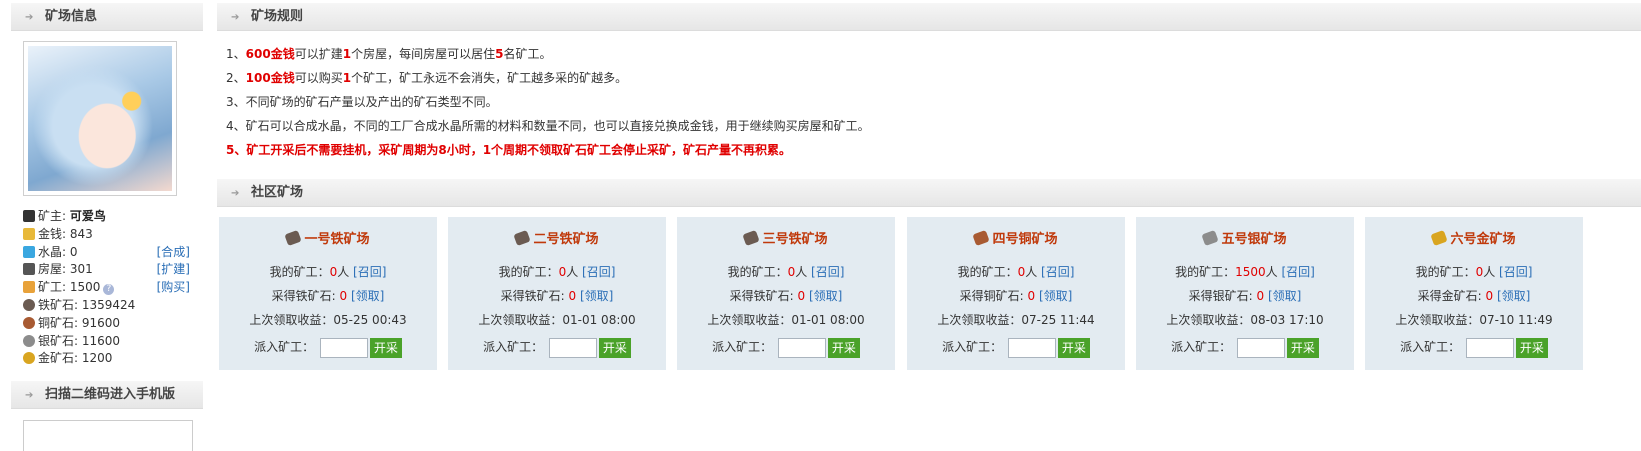 The width and height of the screenshot is (1641, 451). I want to click on rule-text: 个矿工，矿工永远不会消失，矿工越多采的矿越多。, so click(489, 78).